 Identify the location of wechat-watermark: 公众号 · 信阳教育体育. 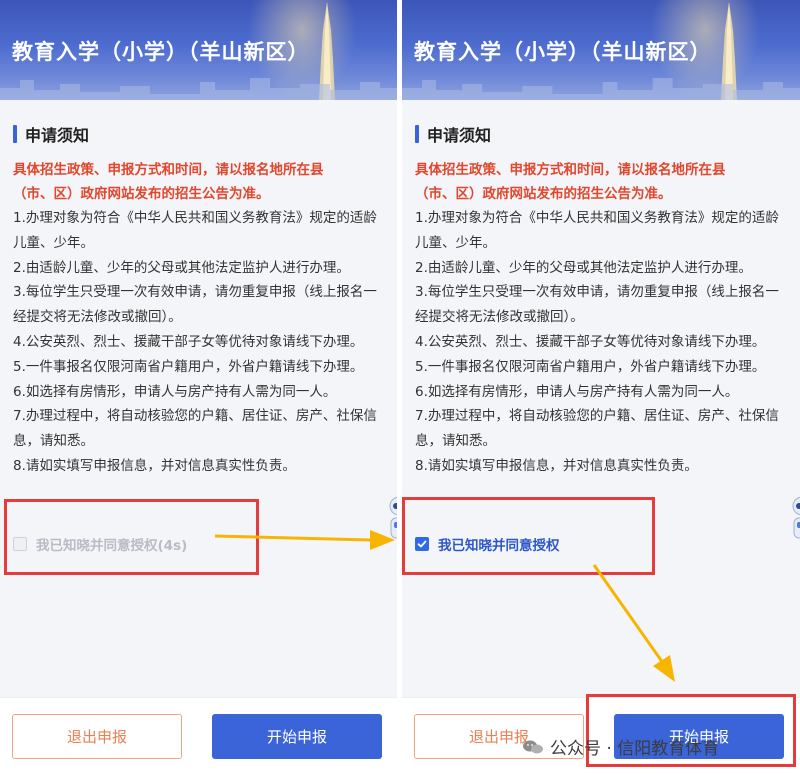
(620, 746).